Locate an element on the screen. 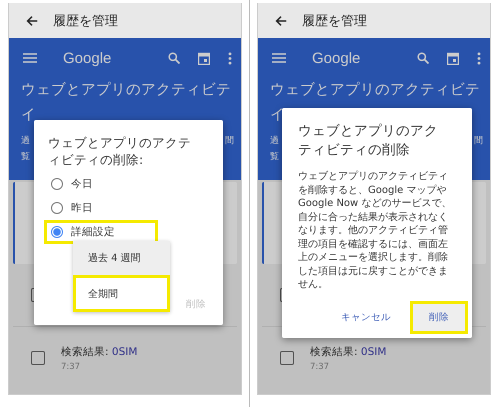 The height and width of the screenshot is (410, 500). radio-option: 今日 is located at coordinates (72, 184).